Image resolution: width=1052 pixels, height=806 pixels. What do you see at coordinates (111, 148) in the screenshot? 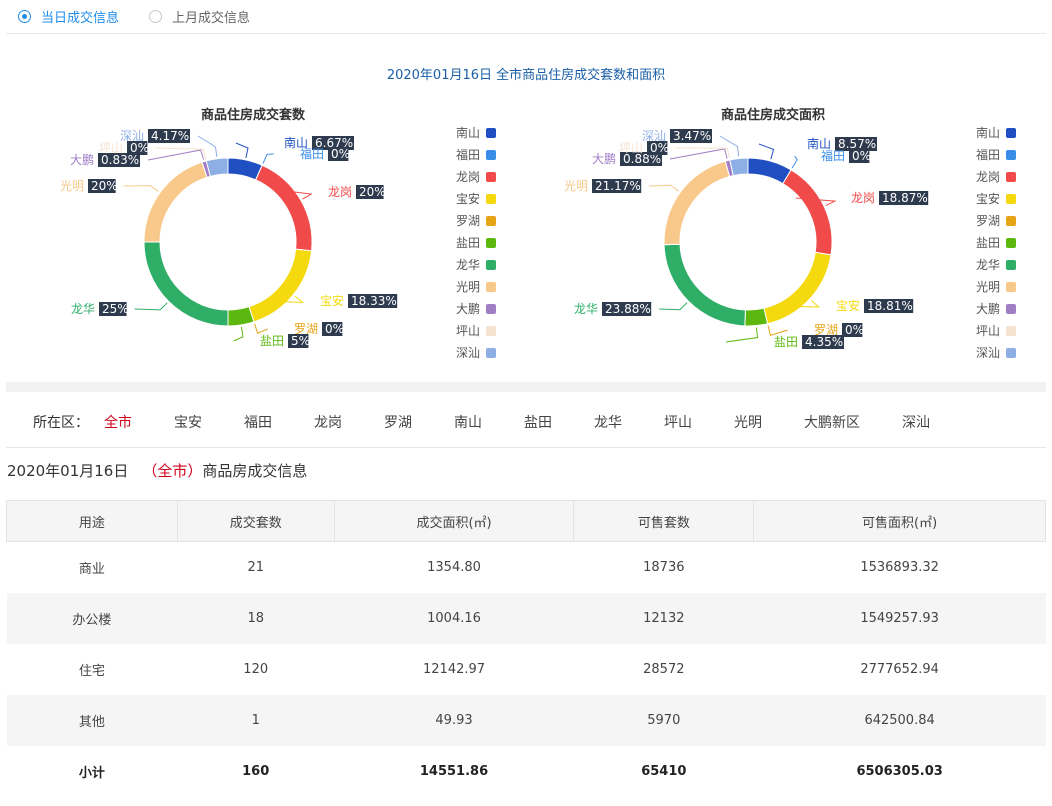
I see `slice-name-label: 坪山` at bounding box center [111, 148].